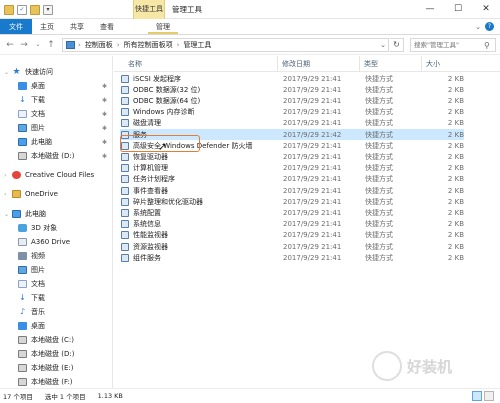 This screenshot has height=403, width=500. I want to click on nav-item-pictures: 图片 ✱, so click(56, 128).